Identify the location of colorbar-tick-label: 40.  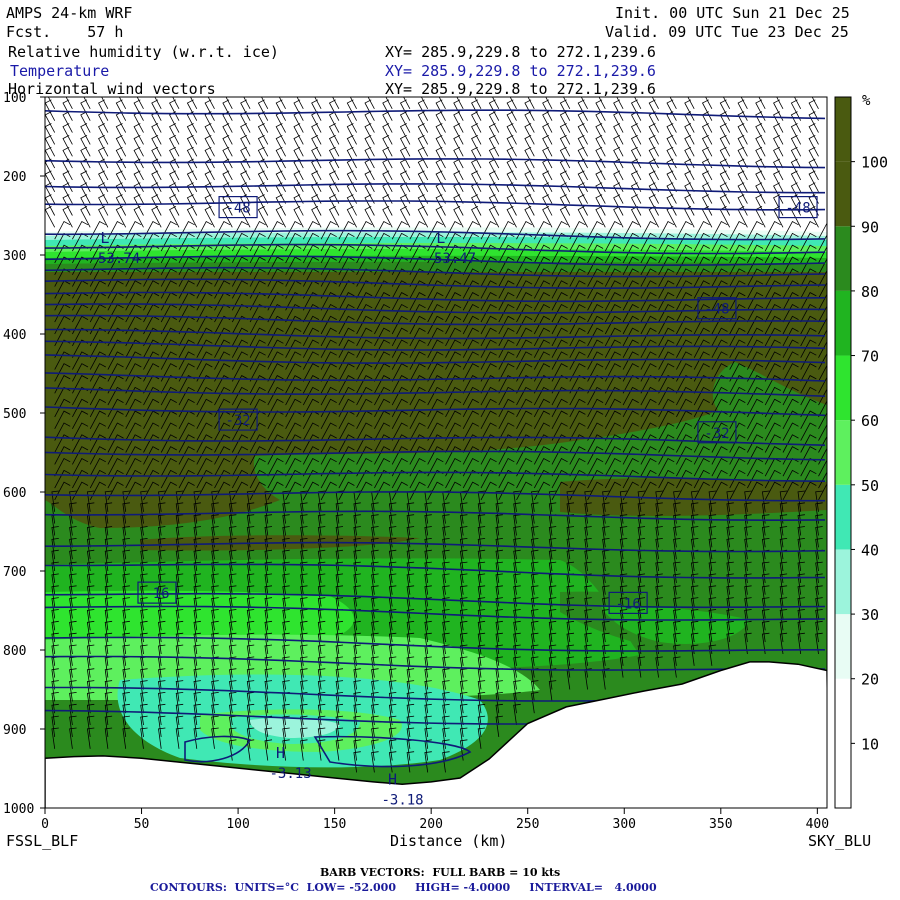
(870, 550).